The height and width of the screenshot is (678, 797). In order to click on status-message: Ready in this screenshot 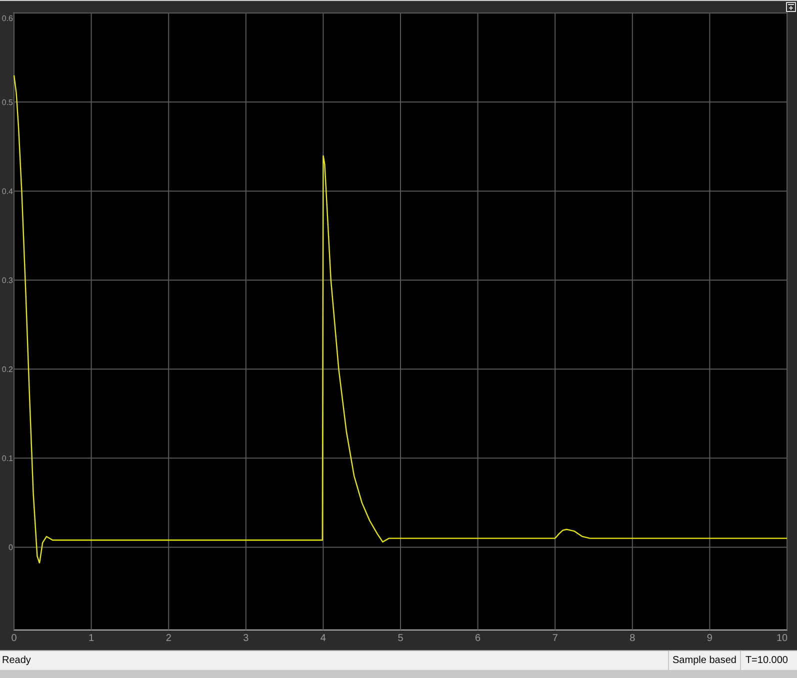, I will do `click(16, 661)`.